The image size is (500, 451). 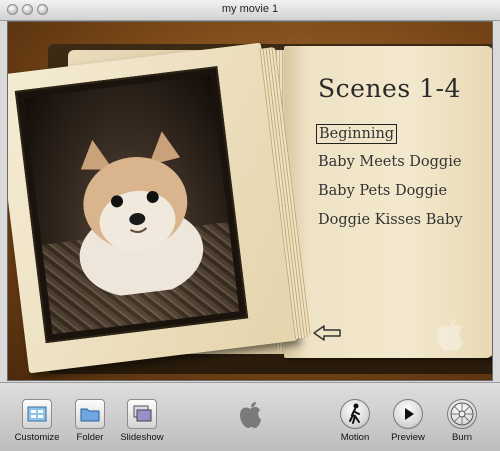 I want to click on folder-icon, so click(x=90, y=414).